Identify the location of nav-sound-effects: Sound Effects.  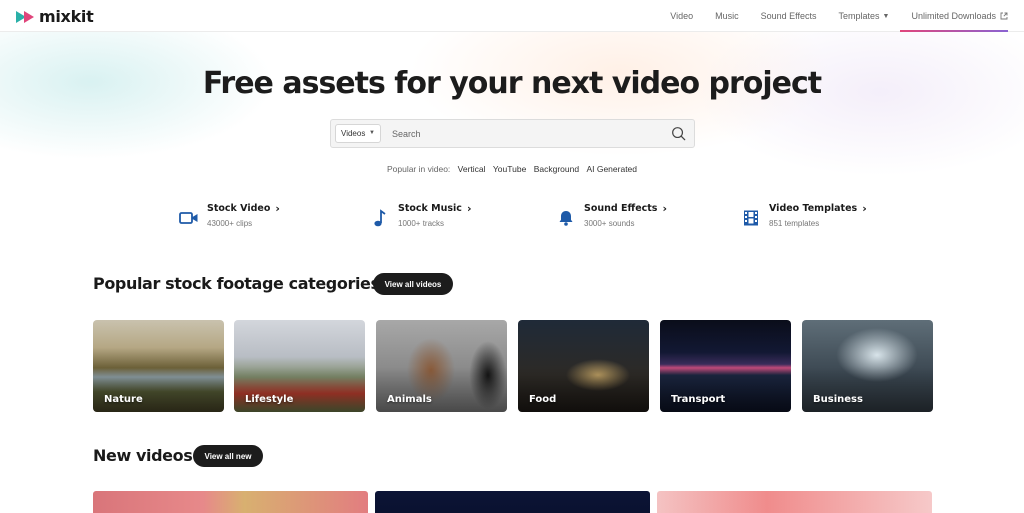
(789, 16).